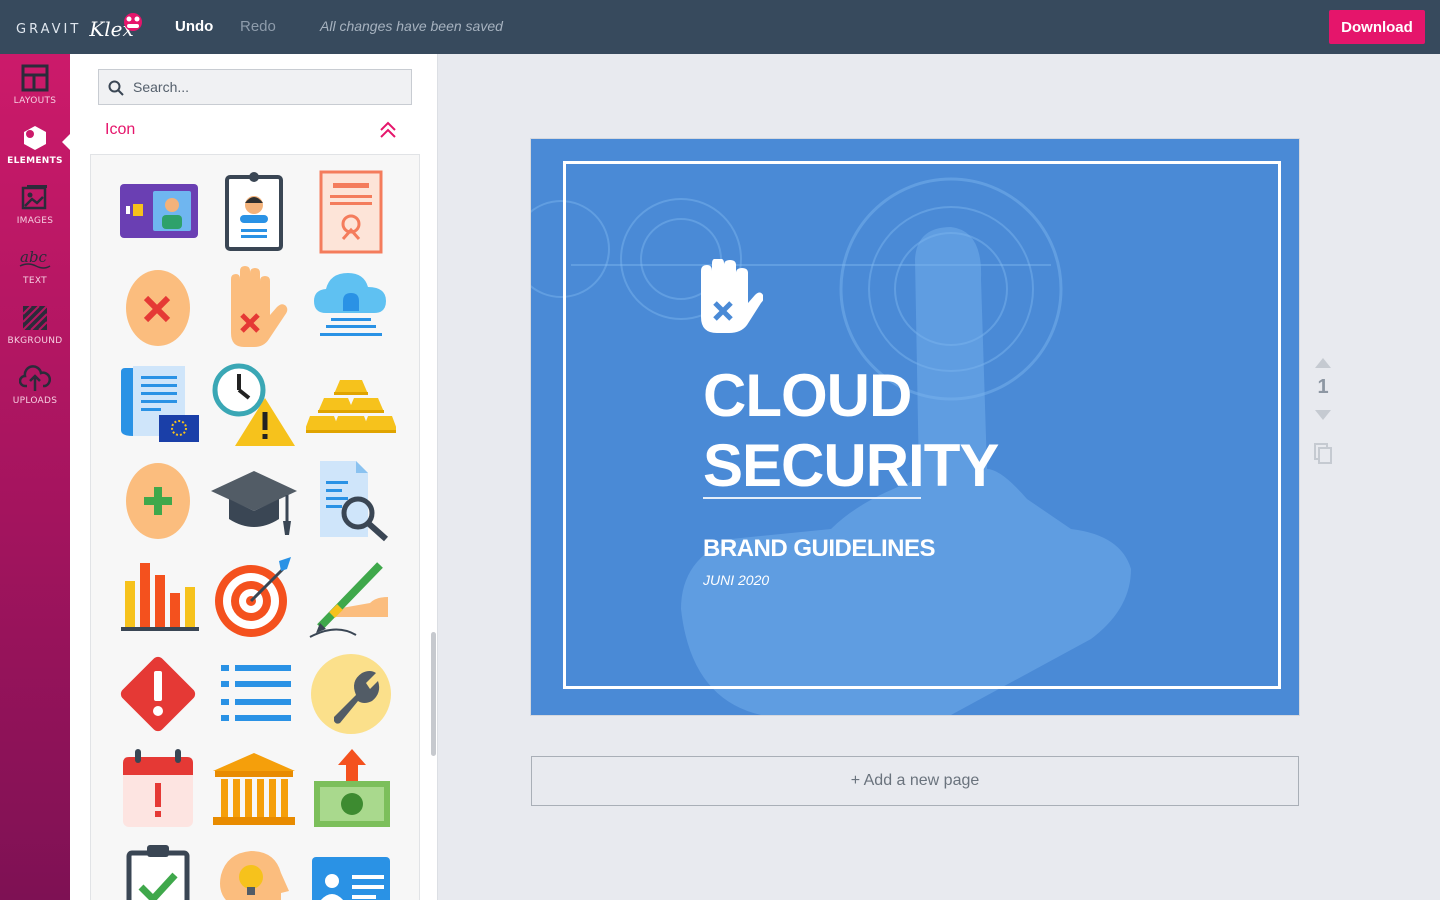  Describe the element at coordinates (158, 405) in the screenshot. I see `eu-document-icon` at that location.